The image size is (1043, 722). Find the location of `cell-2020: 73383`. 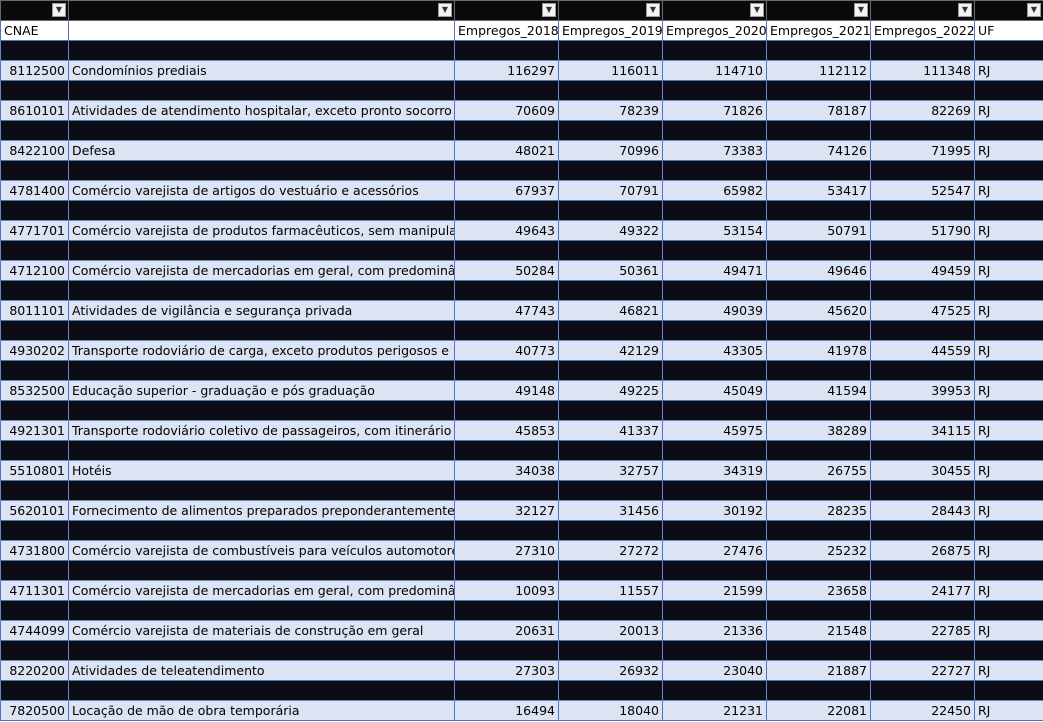

cell-2020: 73383 is located at coordinates (714, 150).